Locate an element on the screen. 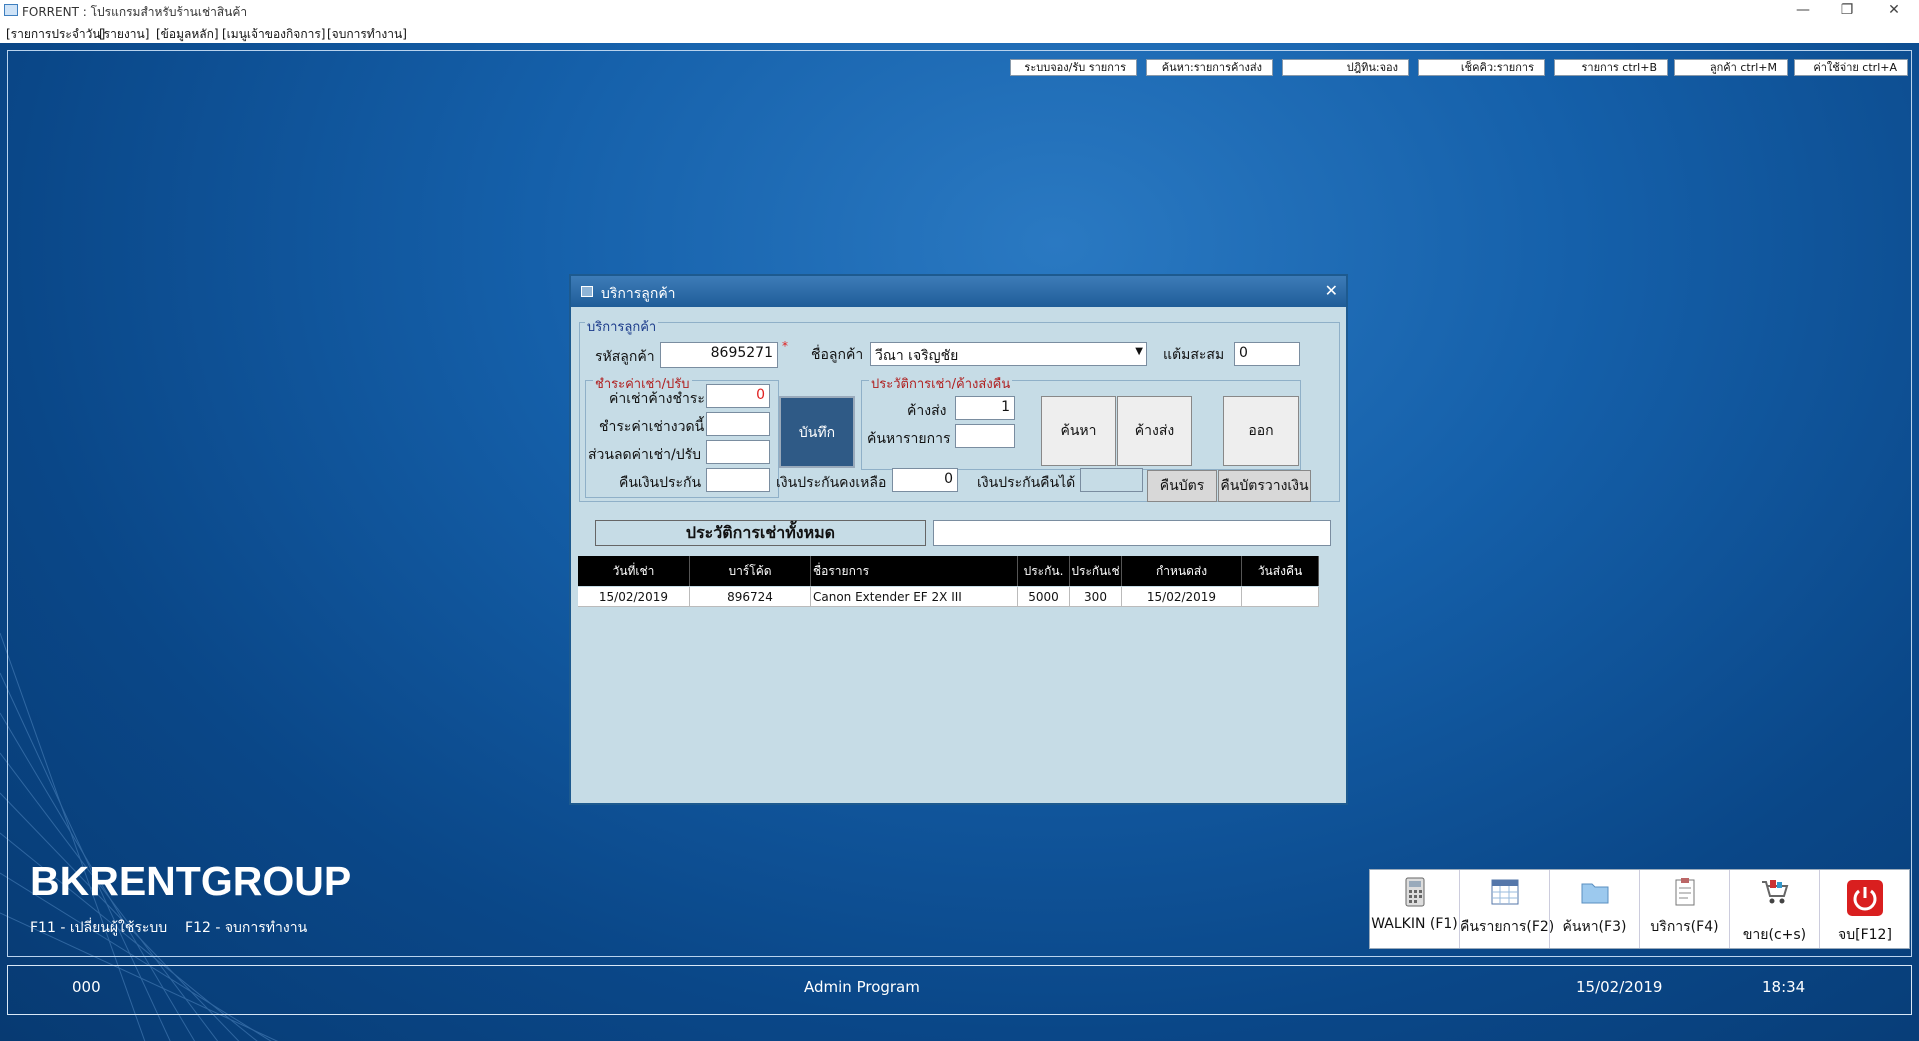 Image resolution: width=1919 pixels, height=1041 pixels. customer-group-label: บริการลูกค้า is located at coordinates (622, 326).